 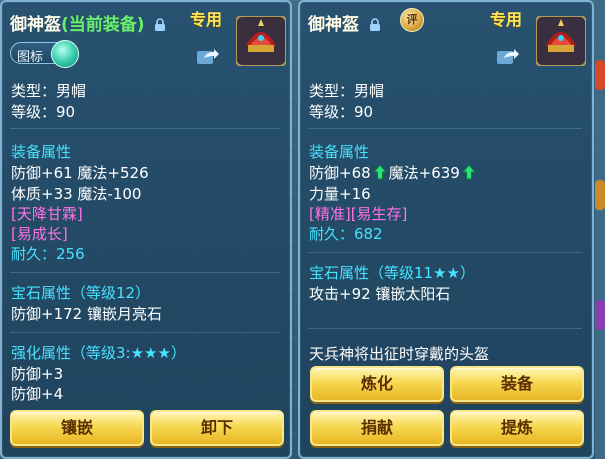 I want to click on refine-button: 炼化, so click(x=377, y=384).